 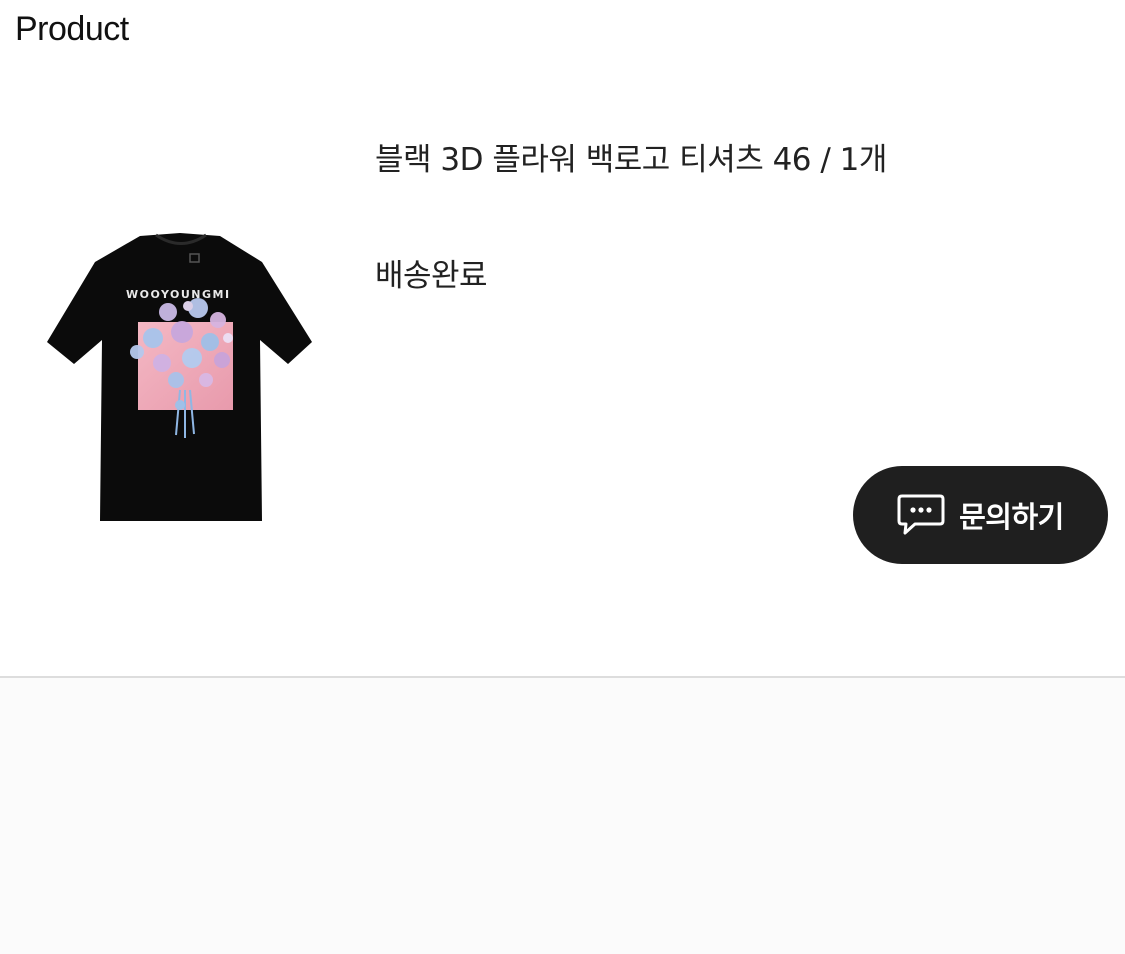 I want to click on t-shirt-icon: WOOYOUNGMI, so click(x=179, y=377).